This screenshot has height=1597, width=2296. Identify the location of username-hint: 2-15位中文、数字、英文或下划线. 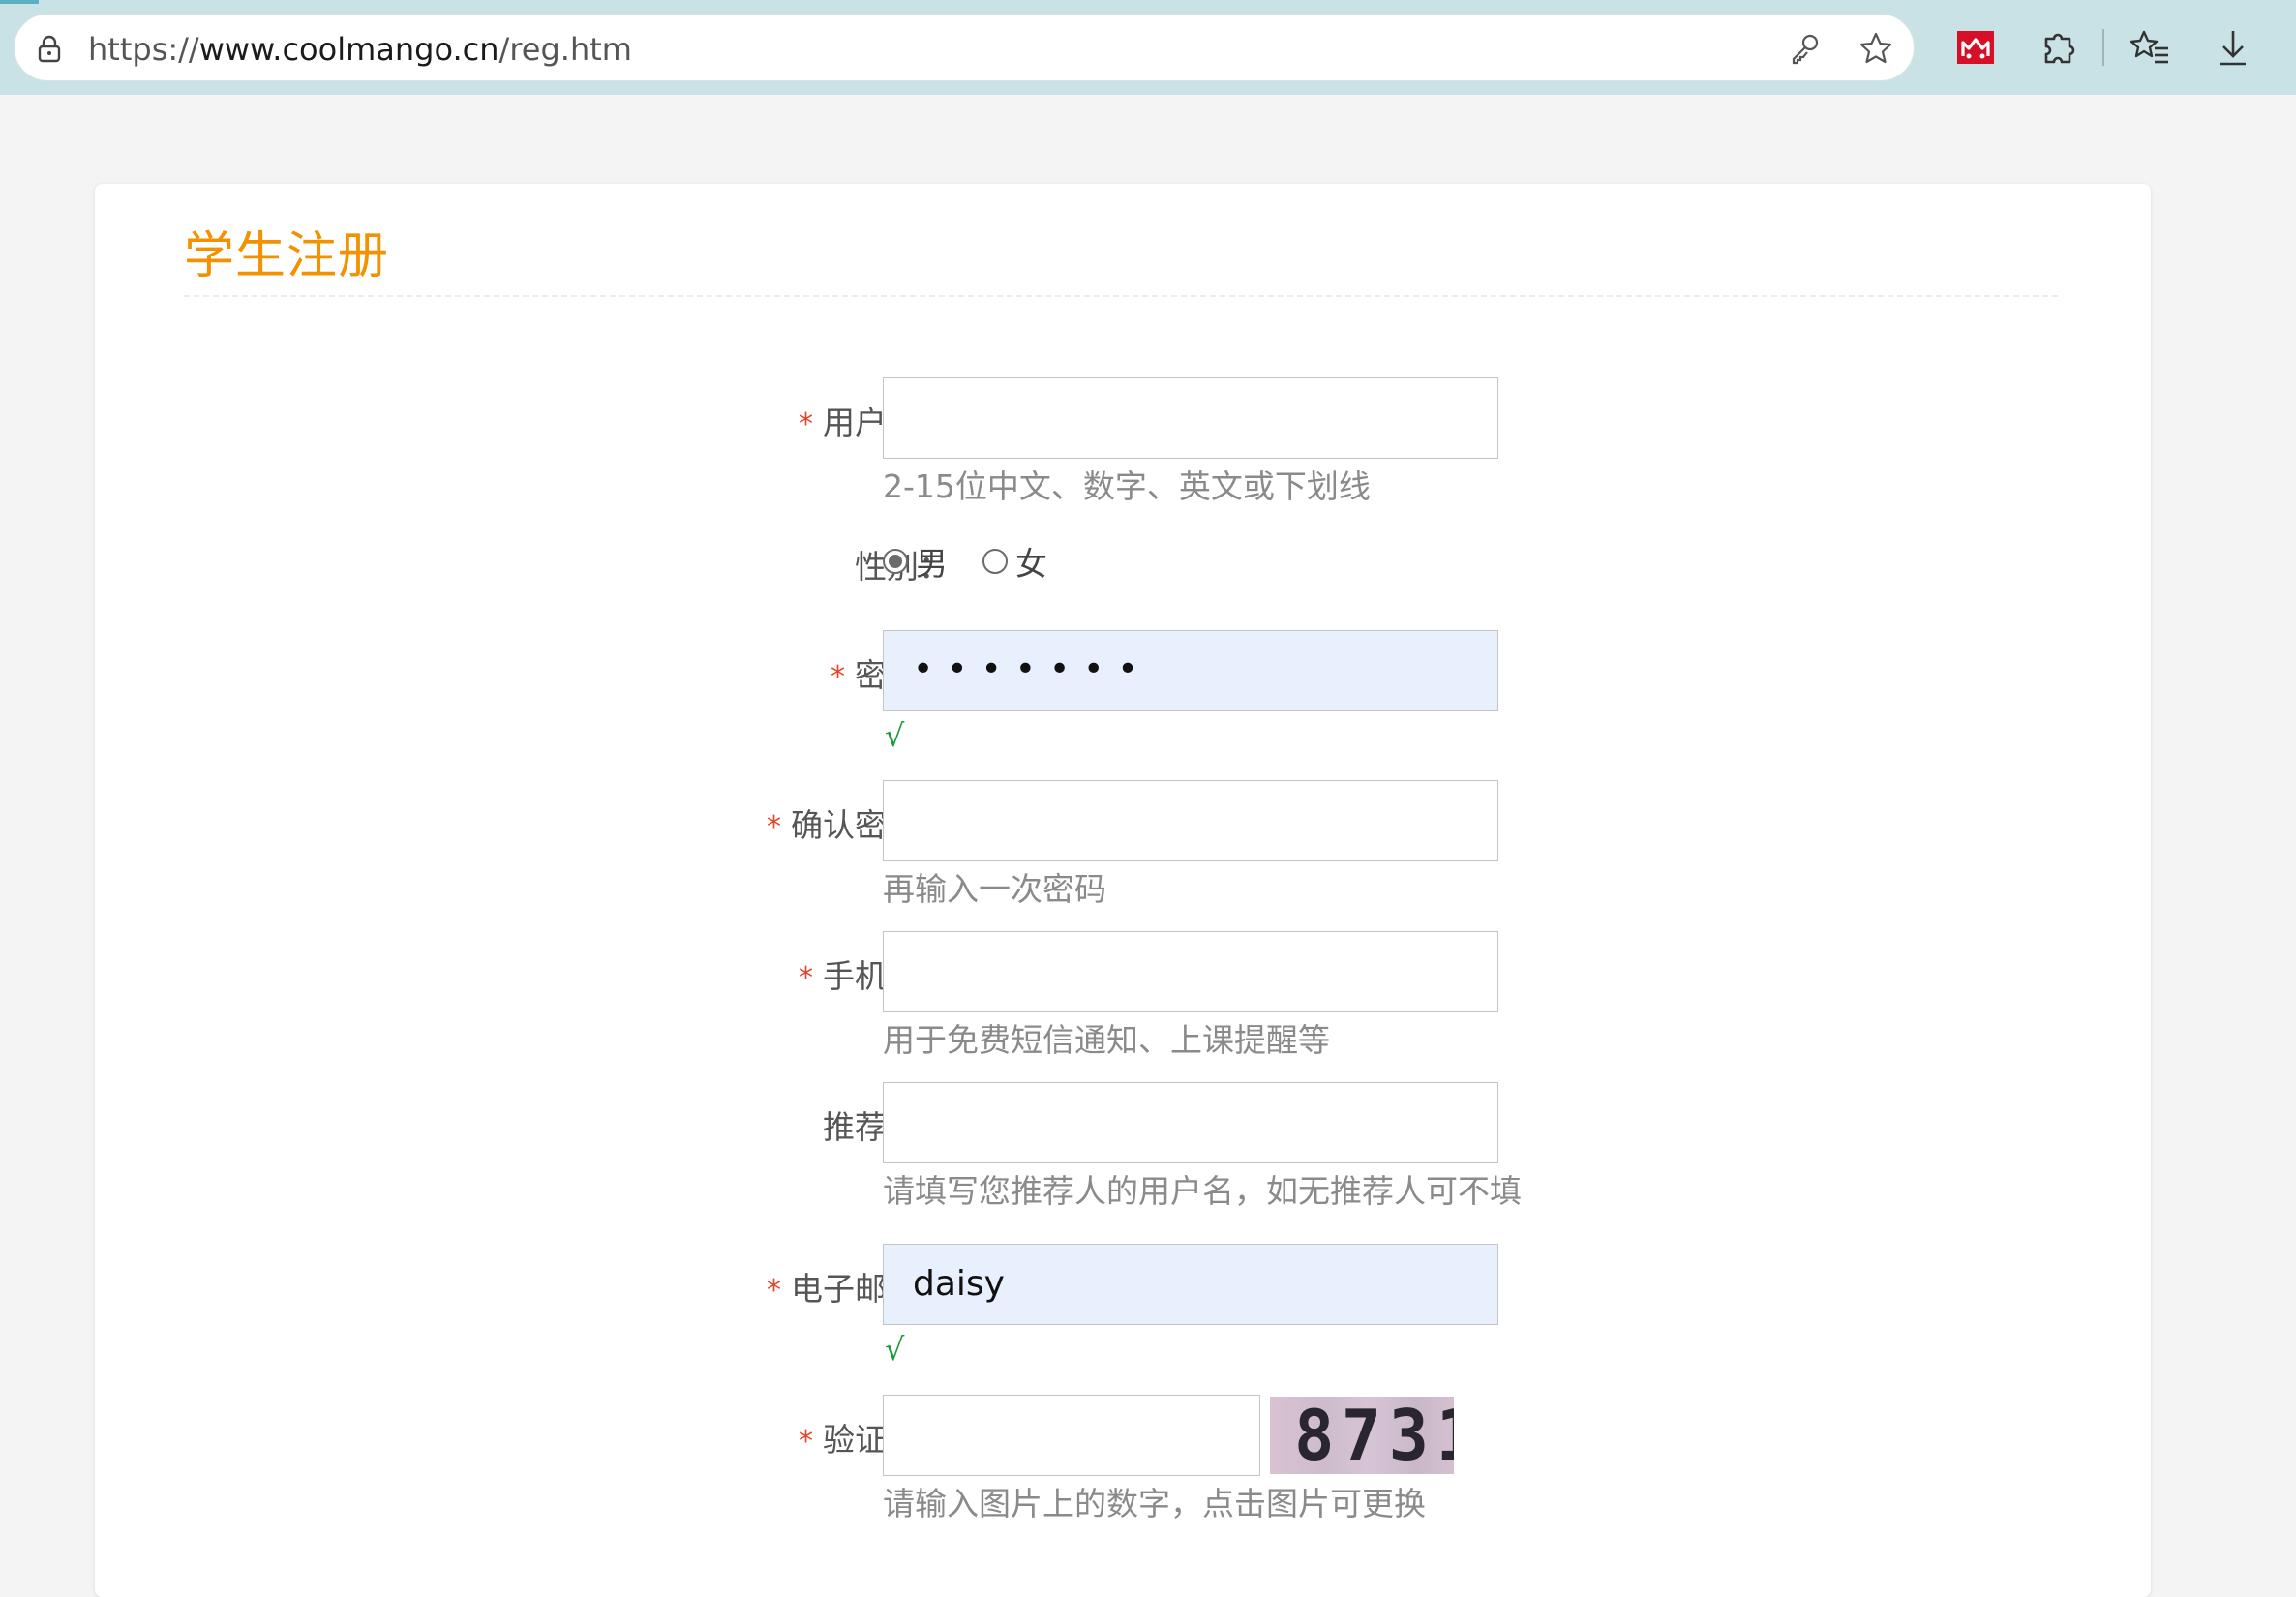
(1127, 486).